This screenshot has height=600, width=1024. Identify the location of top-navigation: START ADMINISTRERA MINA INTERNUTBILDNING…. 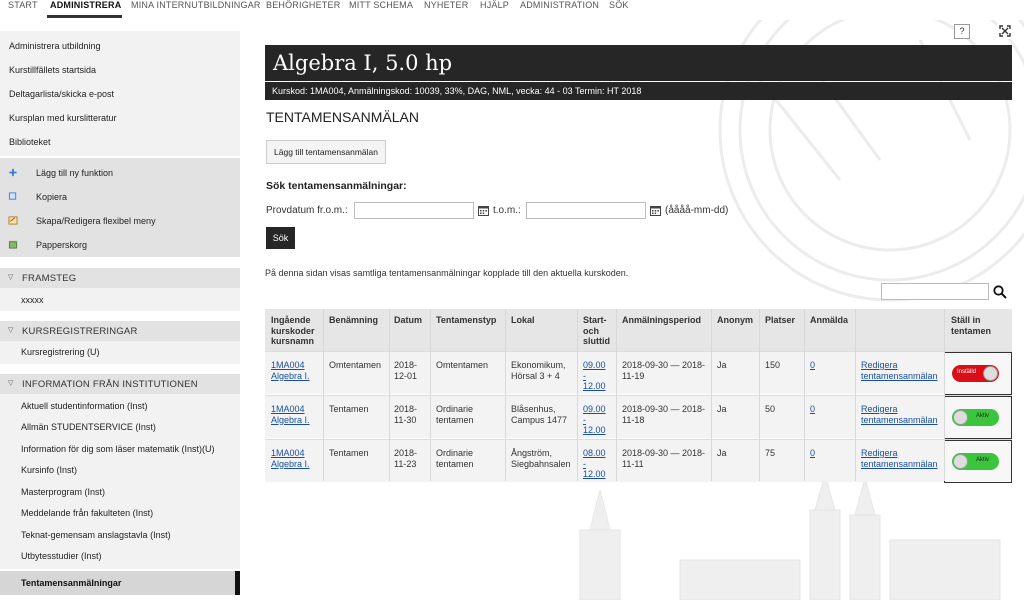
(512, 9).